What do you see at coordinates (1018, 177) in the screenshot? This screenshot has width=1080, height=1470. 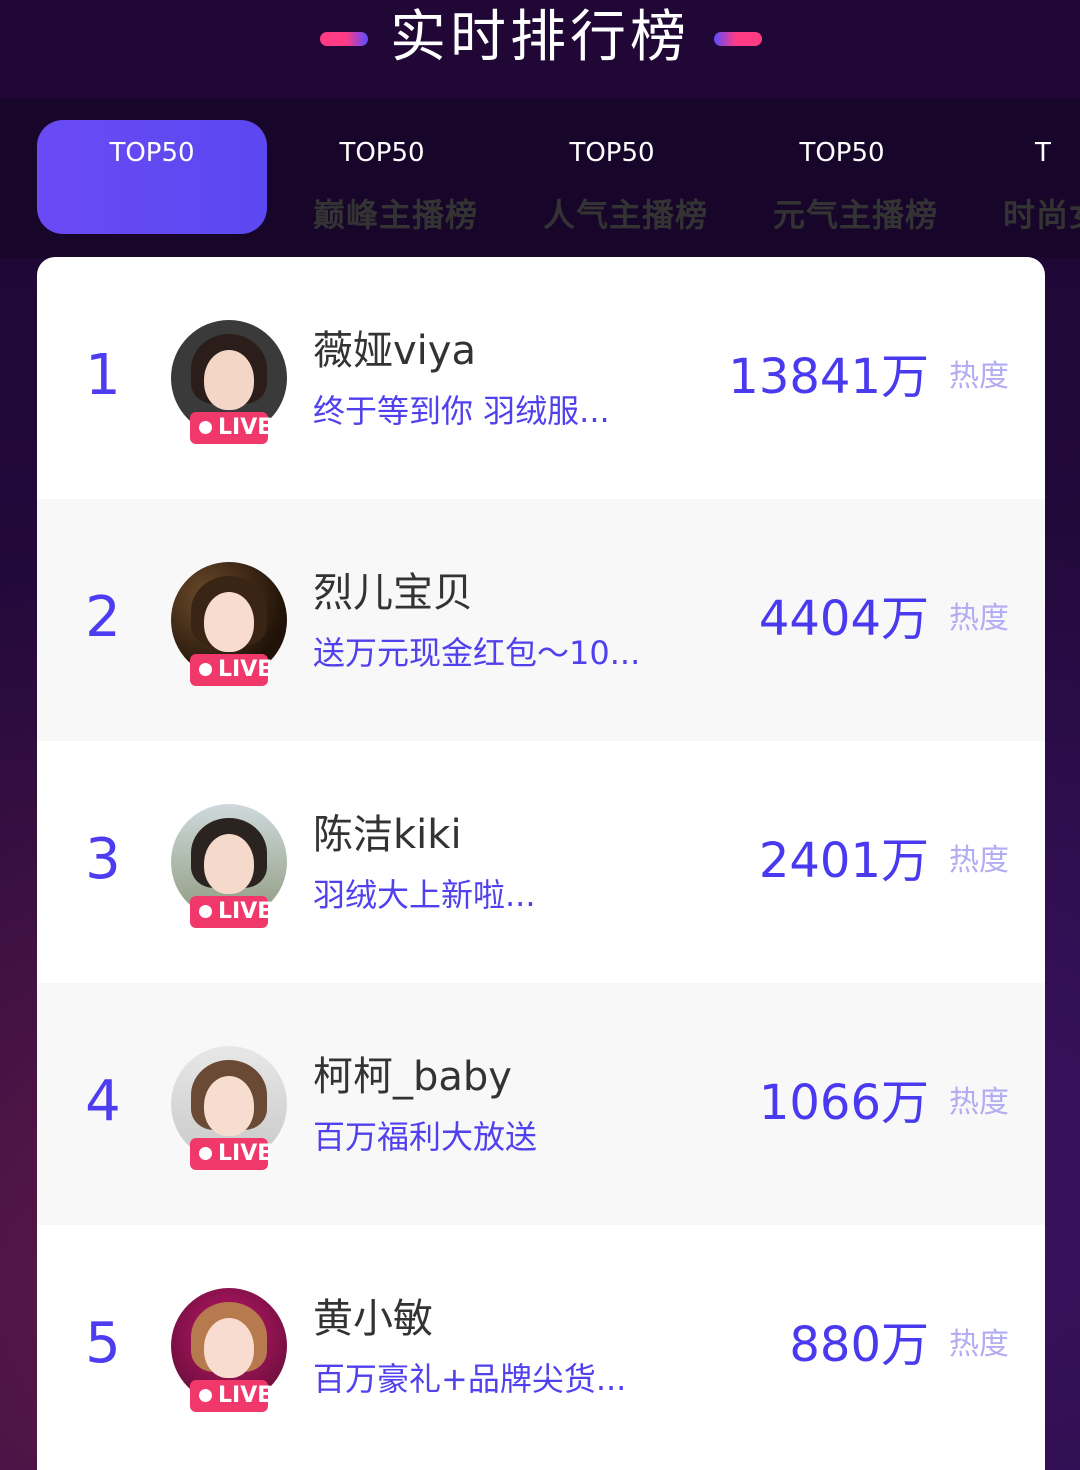 I see `tab-heartbeat: T 心动` at bounding box center [1018, 177].